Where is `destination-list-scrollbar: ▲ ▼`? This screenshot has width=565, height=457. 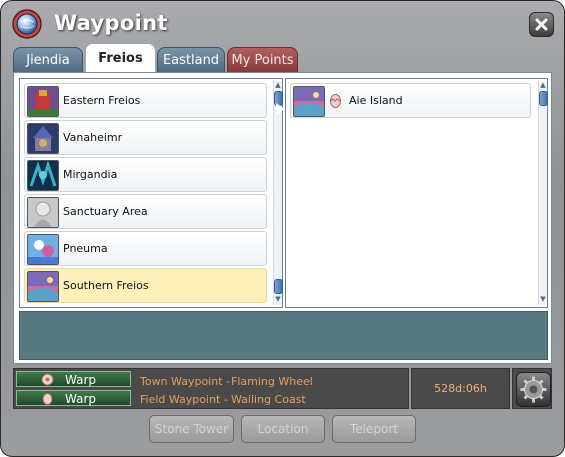
destination-list-scrollbar: ▲ ▼ is located at coordinates (543, 193).